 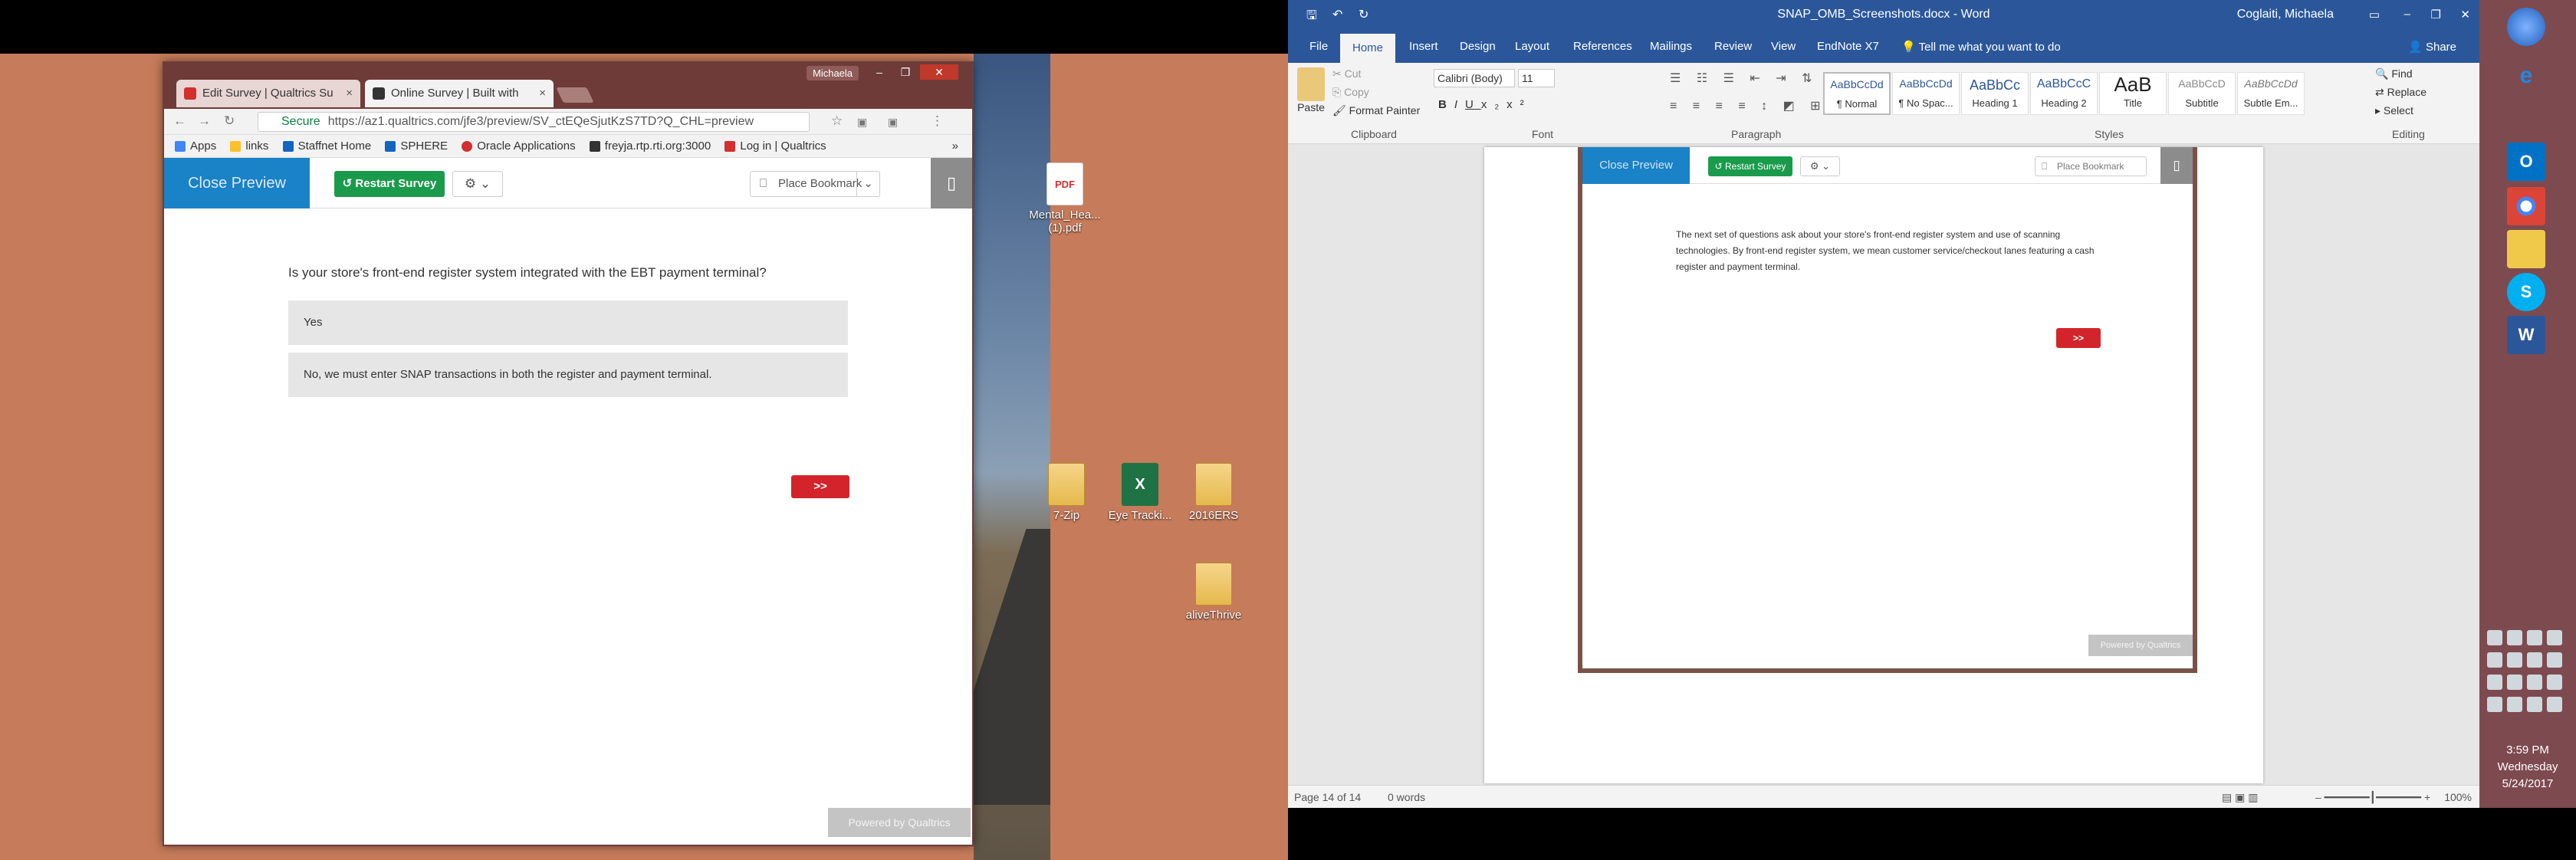 I want to click on bookmark-oracle: Oracle Applications, so click(x=519, y=146).